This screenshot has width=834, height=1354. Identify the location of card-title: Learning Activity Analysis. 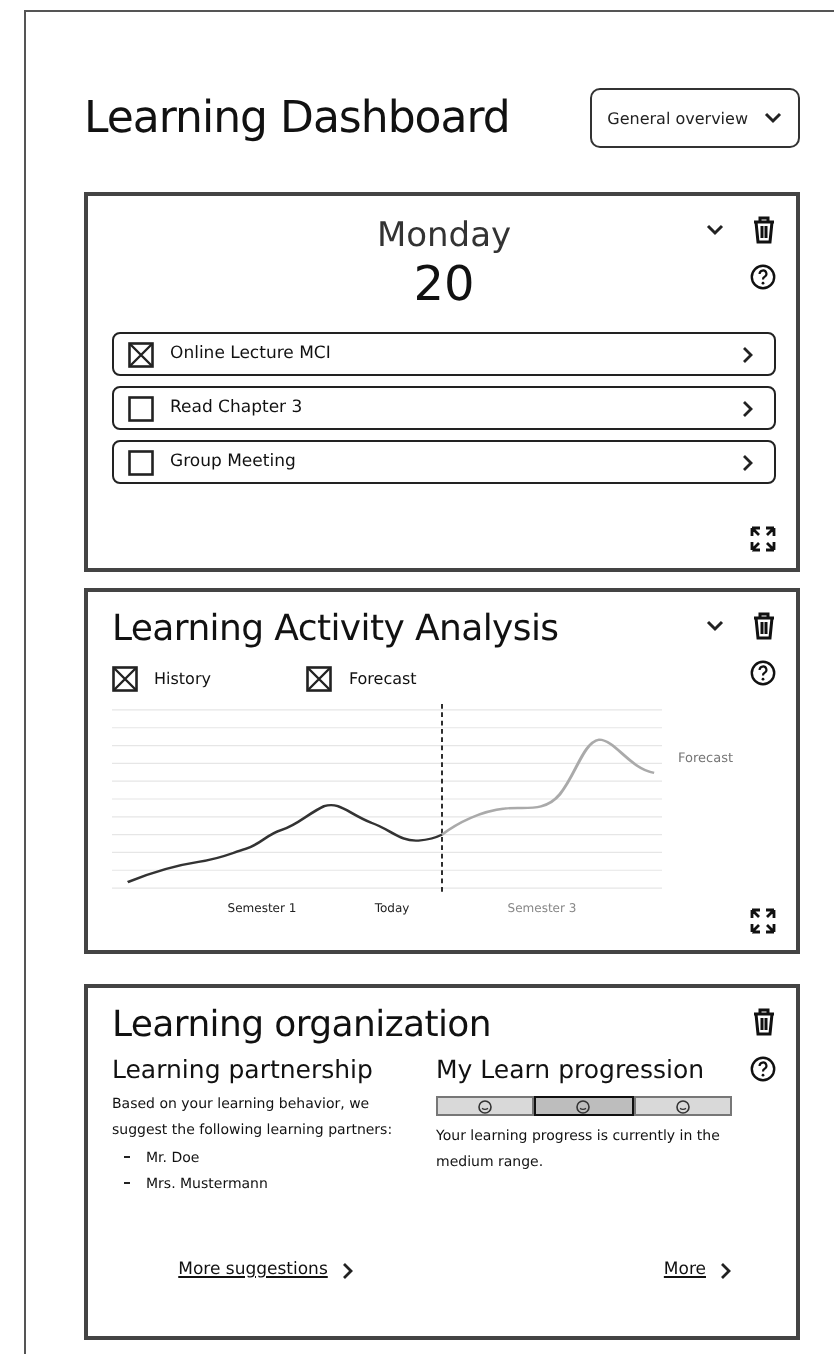
(335, 629).